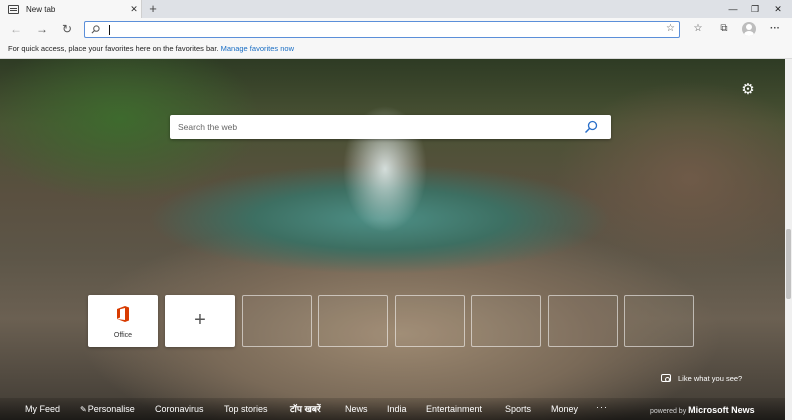 The height and width of the screenshot is (420, 792). Describe the element at coordinates (123, 335) in the screenshot. I see `tile-label: Office` at that location.